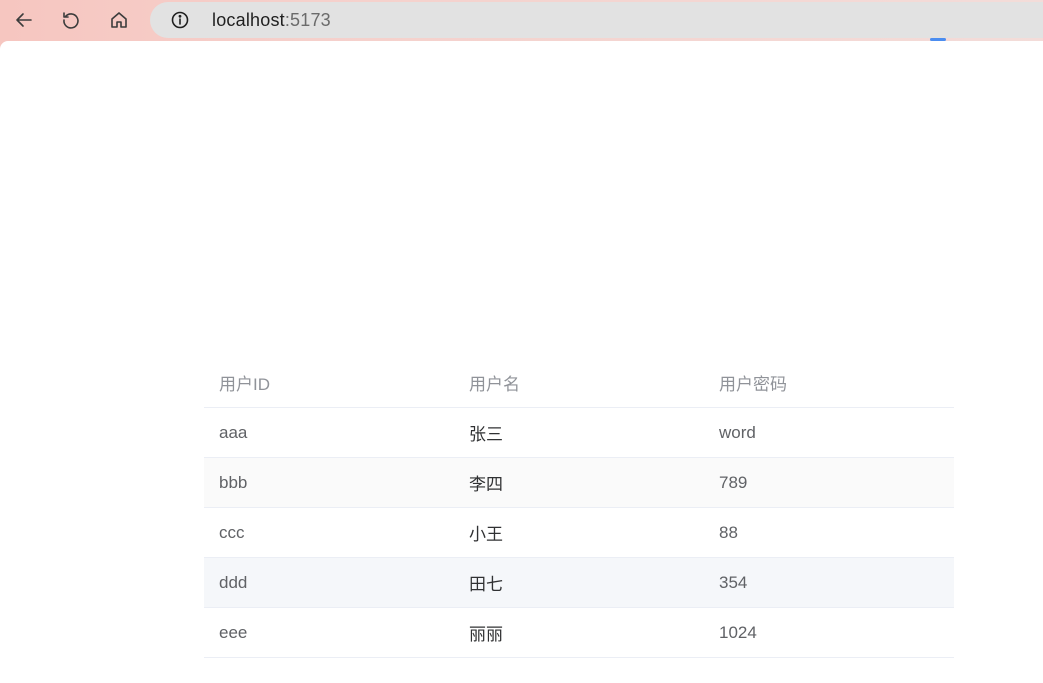 This screenshot has height=683, width=1043. What do you see at coordinates (579, 383) in the screenshot?
I see `table-header-row: 用户ID 用户名 用户密码` at bounding box center [579, 383].